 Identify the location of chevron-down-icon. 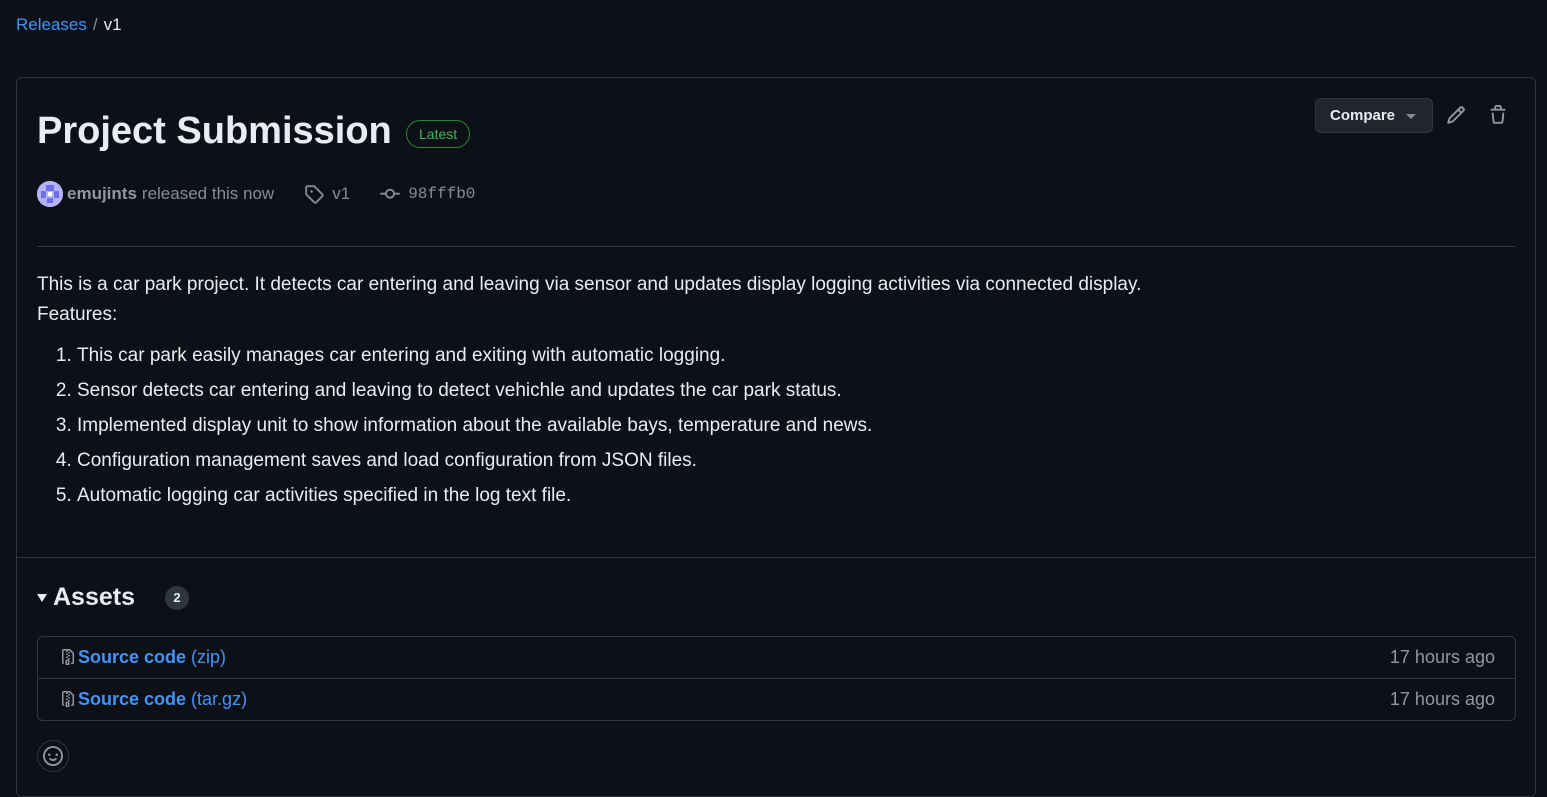
(1411, 116).